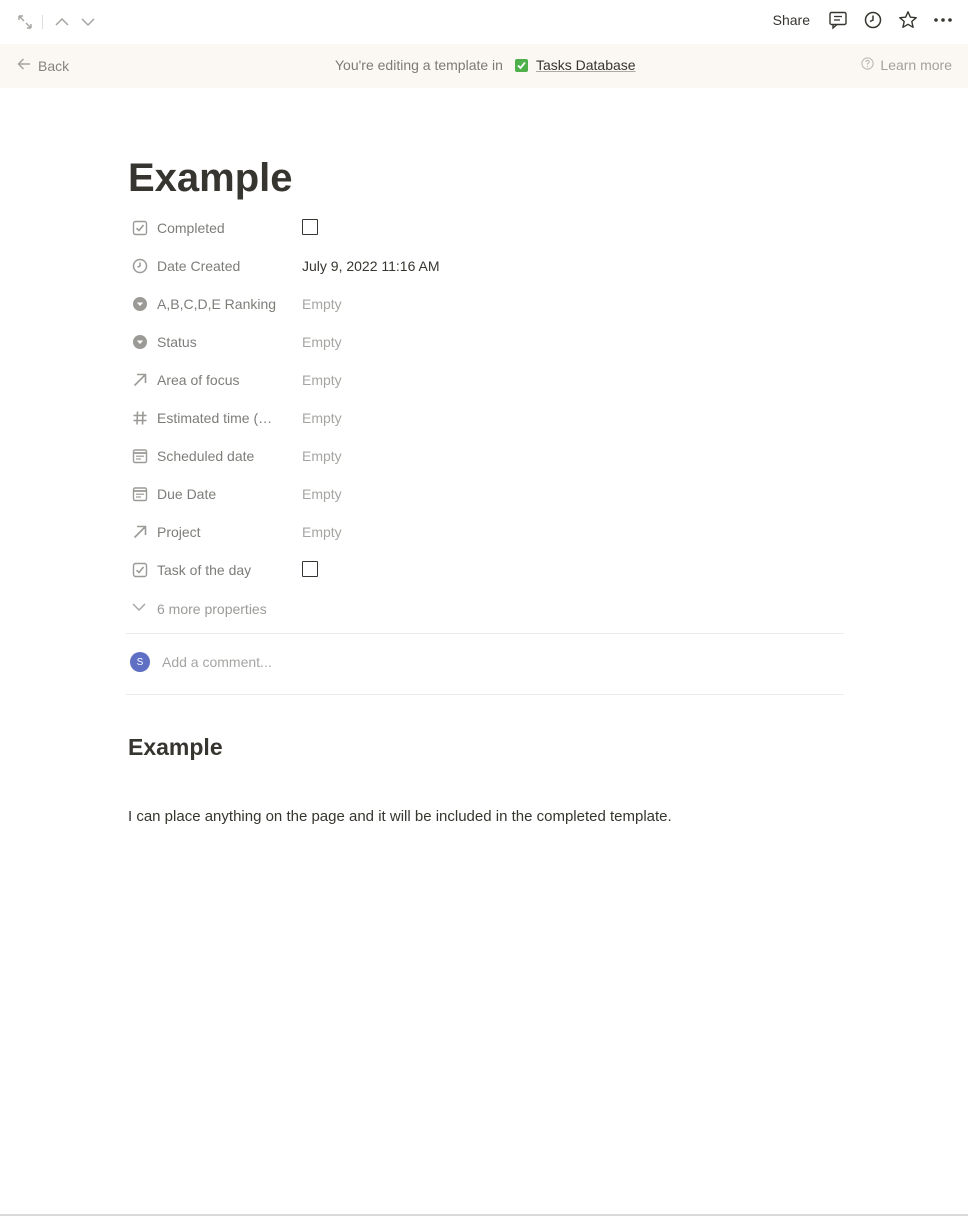 The image size is (968, 1216). I want to click on property-name: Task of the day, so click(215, 570).